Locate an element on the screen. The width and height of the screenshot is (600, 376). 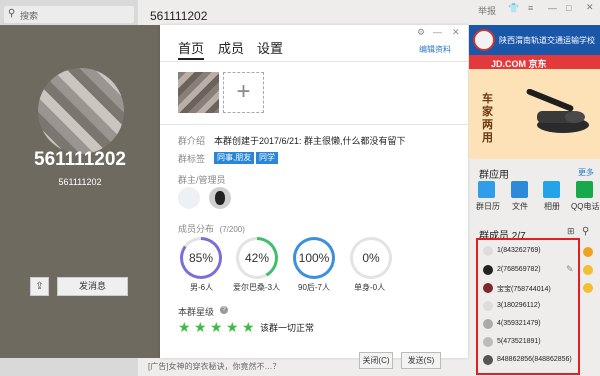
folder-icon is located at coordinates (519, 189).